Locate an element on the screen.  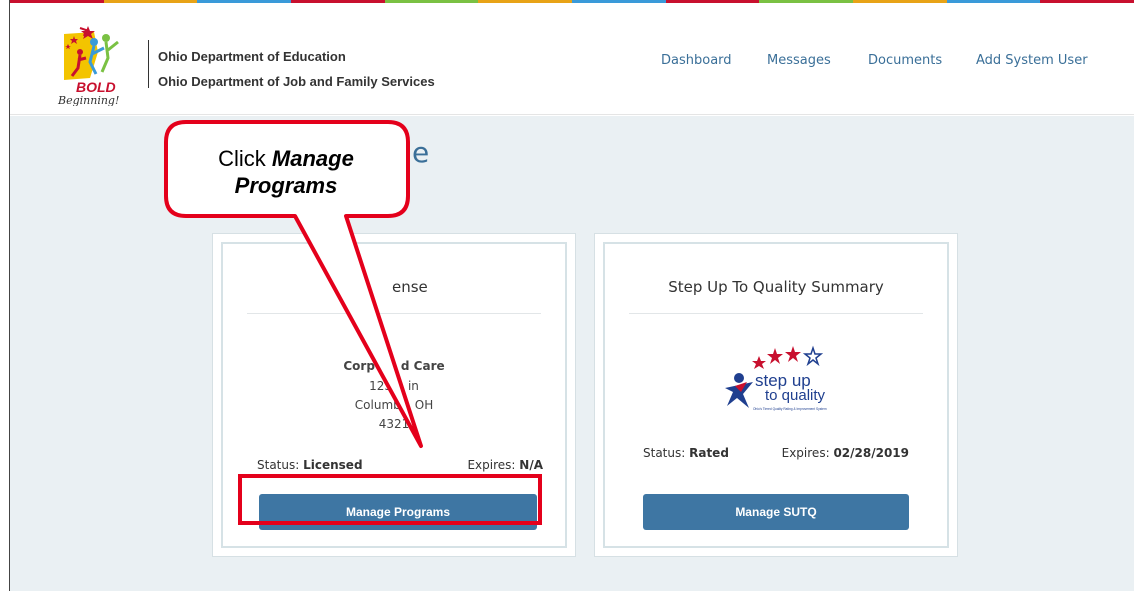
license-expires: Expires: N/A is located at coordinates (505, 465).